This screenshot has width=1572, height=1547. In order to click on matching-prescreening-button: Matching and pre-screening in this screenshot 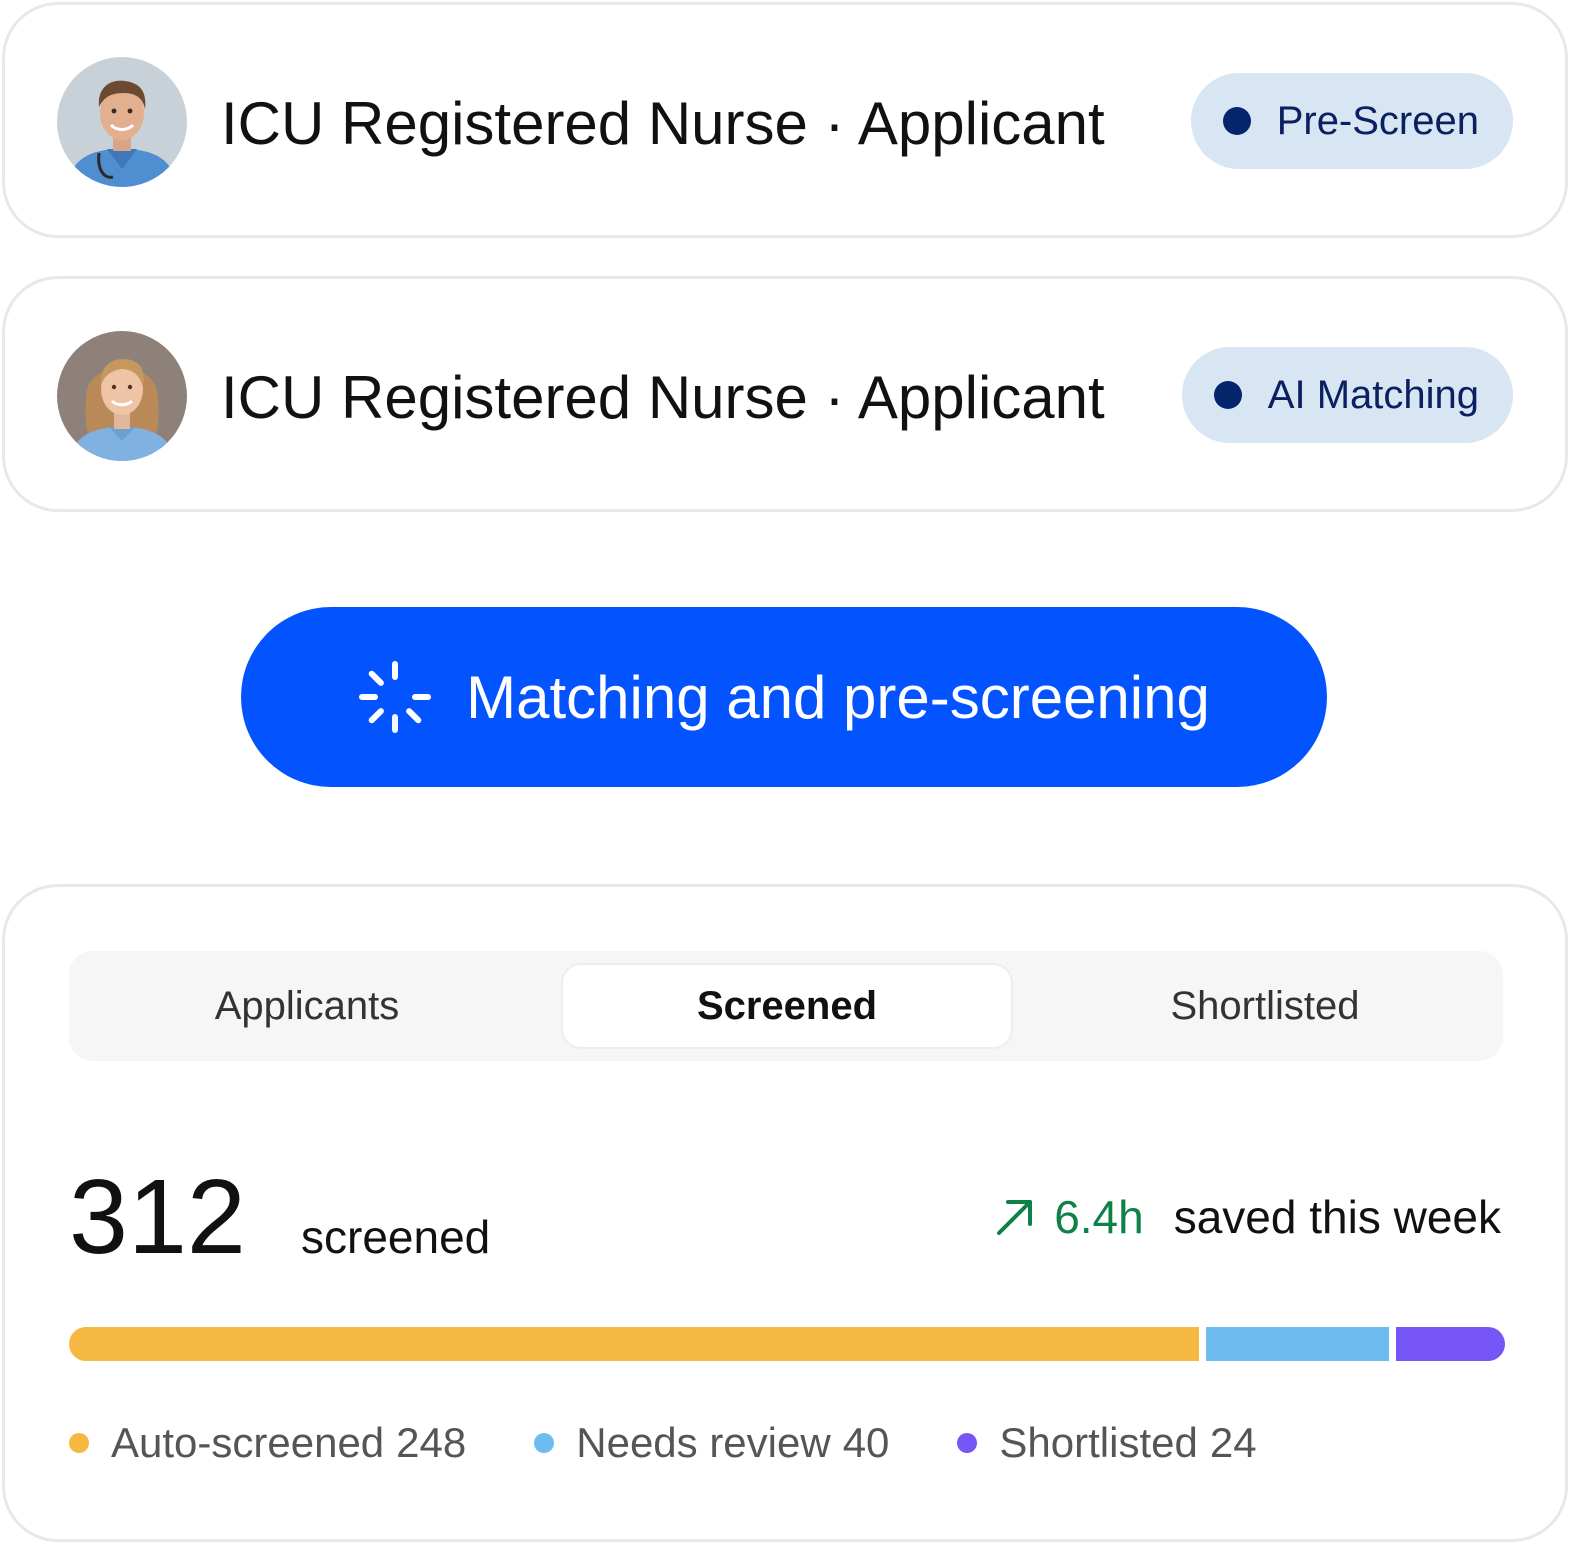, I will do `click(784, 697)`.